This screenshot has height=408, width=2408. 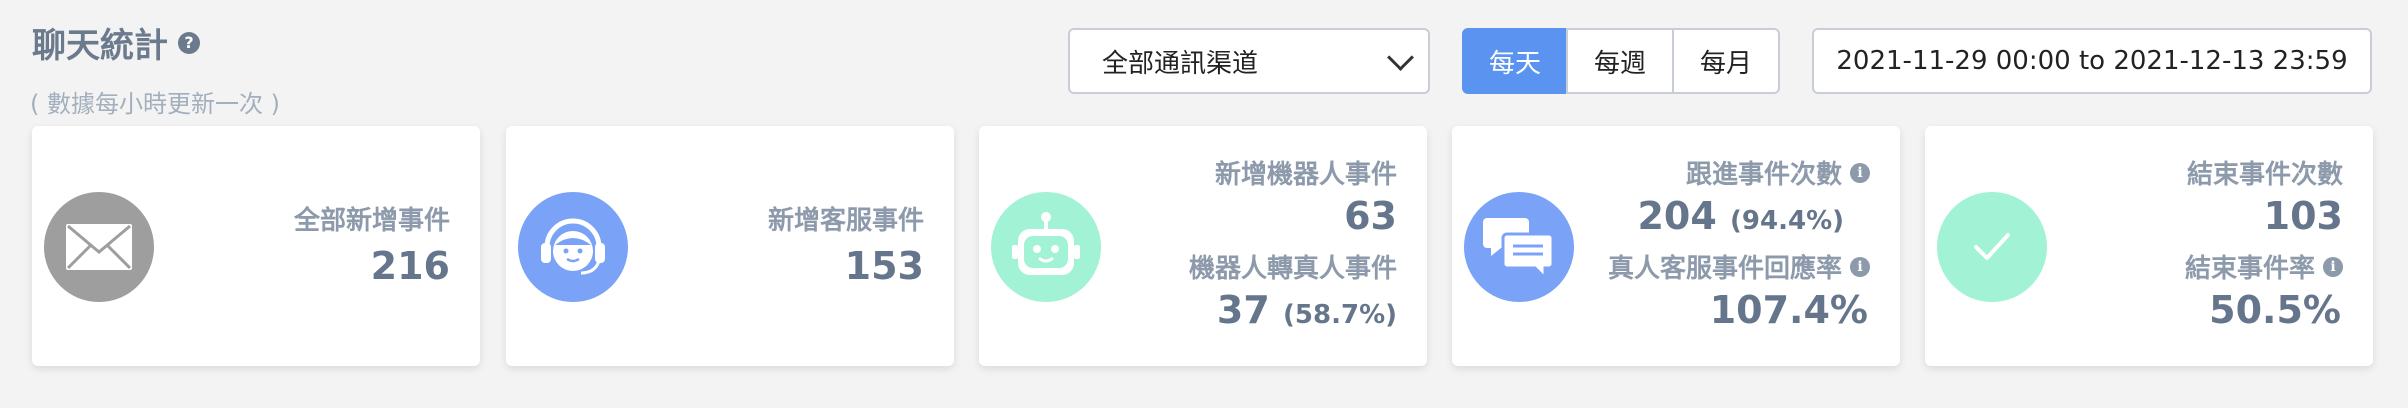 I want to click on stat-value: 204 (94.4%), so click(x=1740, y=216).